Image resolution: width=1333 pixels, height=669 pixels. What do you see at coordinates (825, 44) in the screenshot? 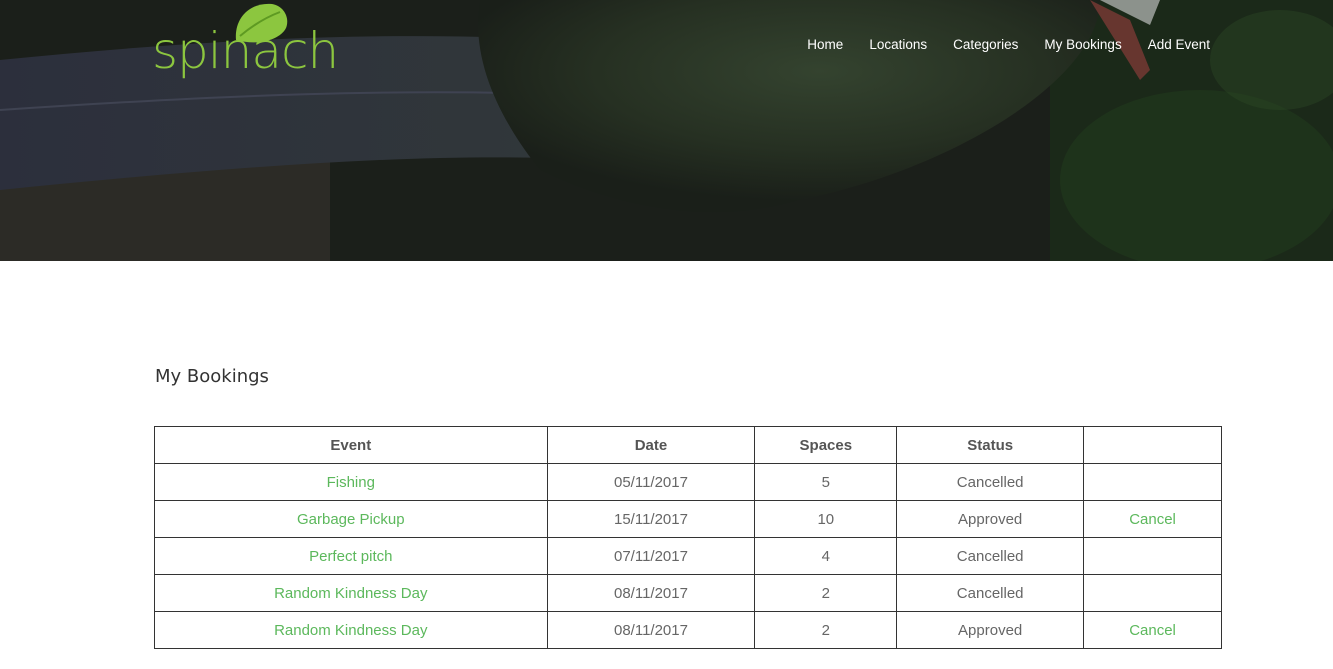
I see `nav-home: Home` at bounding box center [825, 44].